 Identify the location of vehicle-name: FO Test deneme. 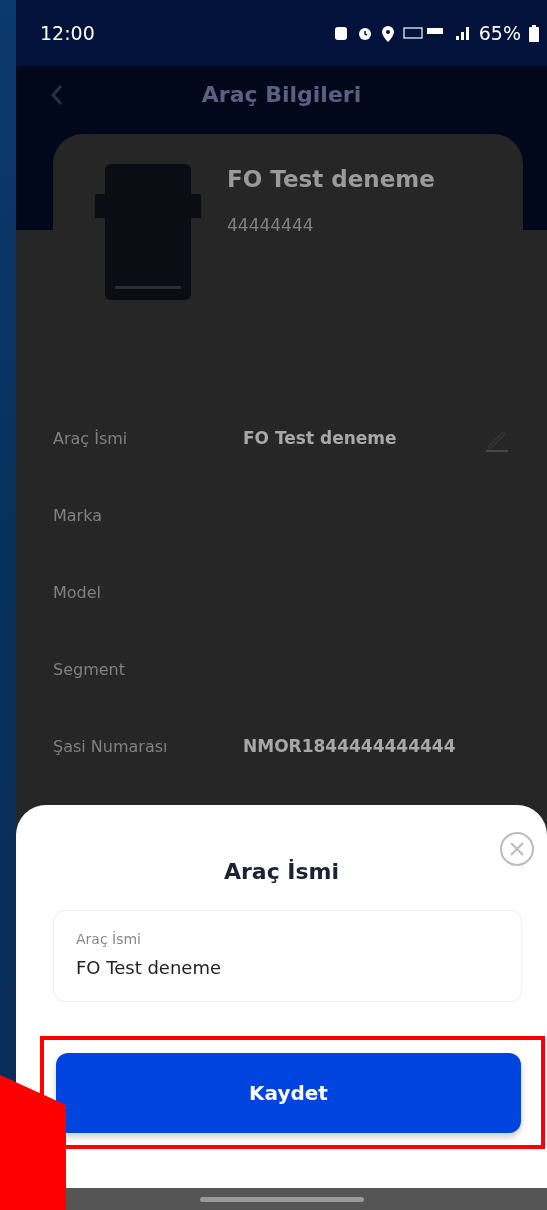
(331, 179).